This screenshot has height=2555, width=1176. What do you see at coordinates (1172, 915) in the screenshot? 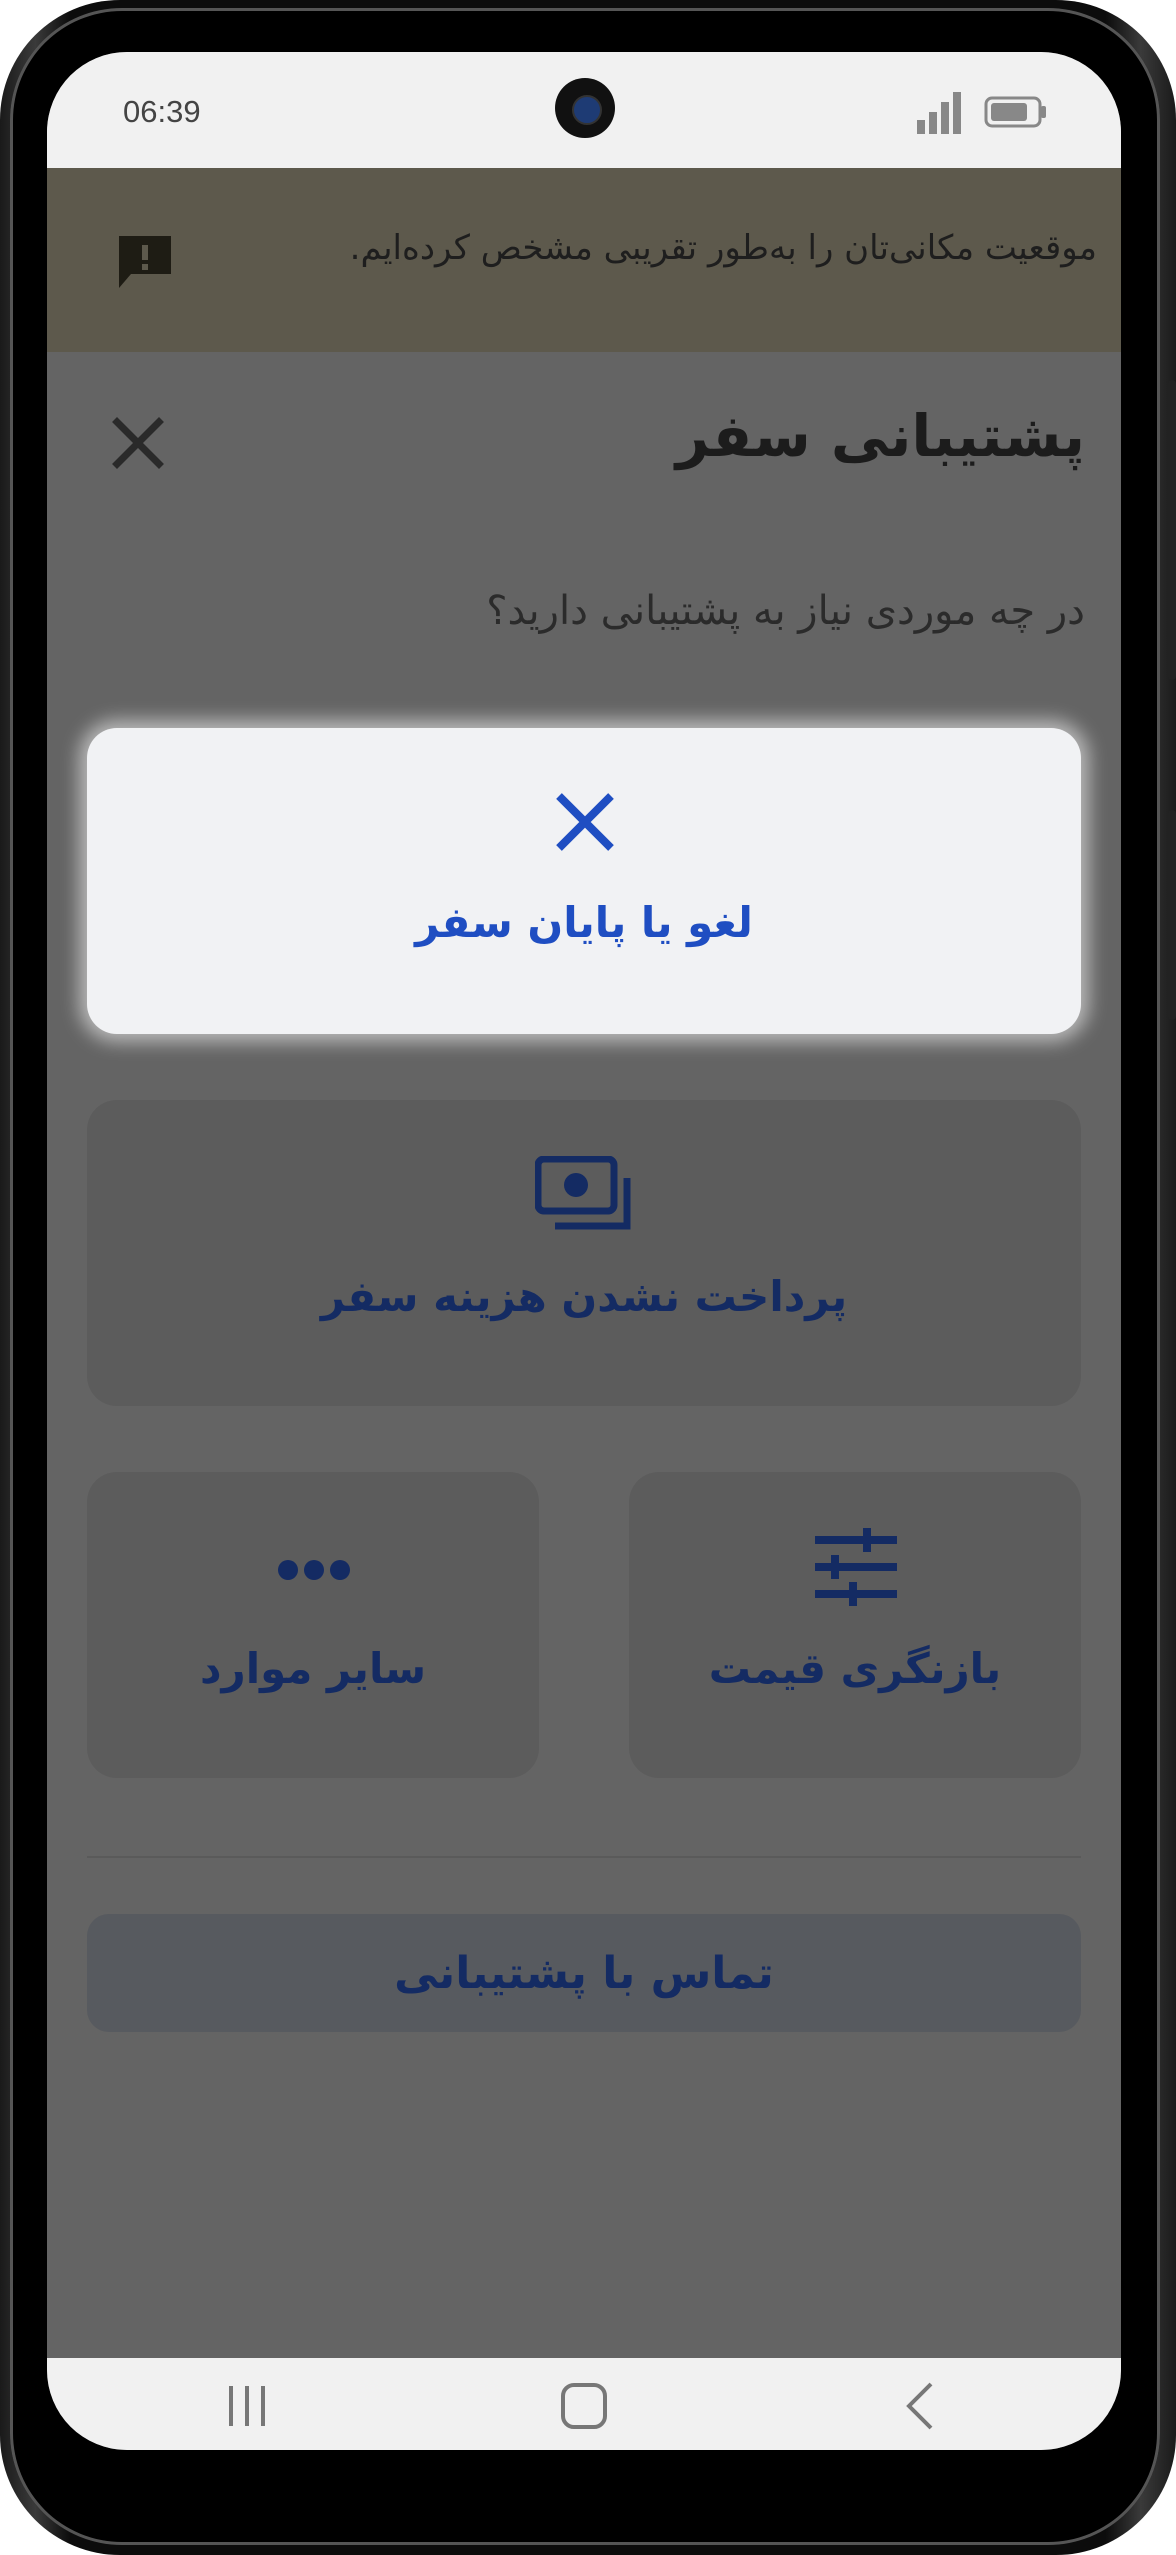
I see `power-button` at bounding box center [1172, 915].